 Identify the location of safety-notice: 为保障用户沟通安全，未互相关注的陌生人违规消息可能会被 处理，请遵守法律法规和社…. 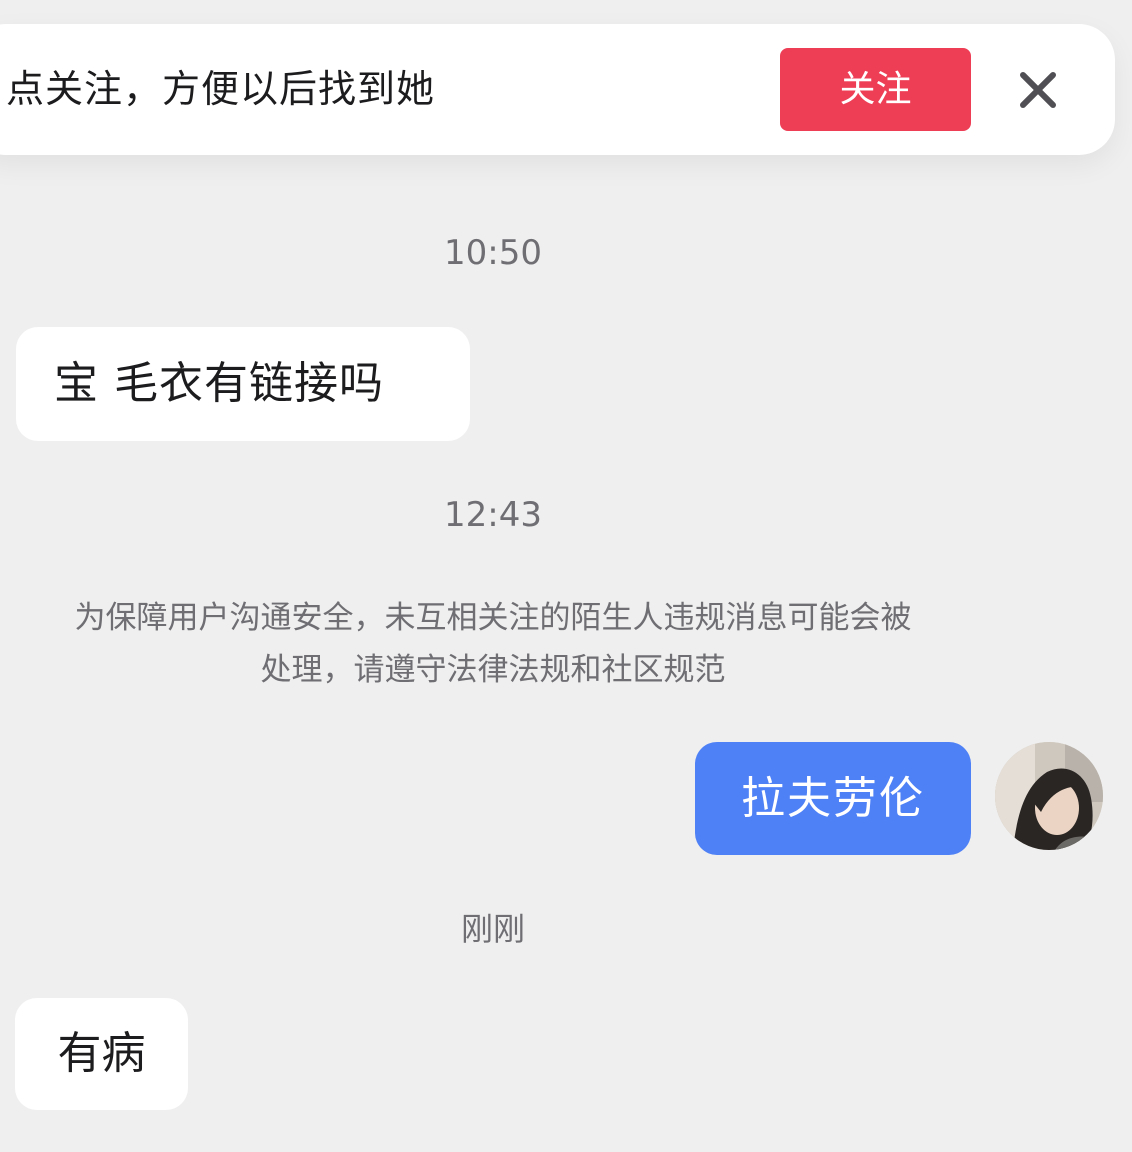
(493, 644).